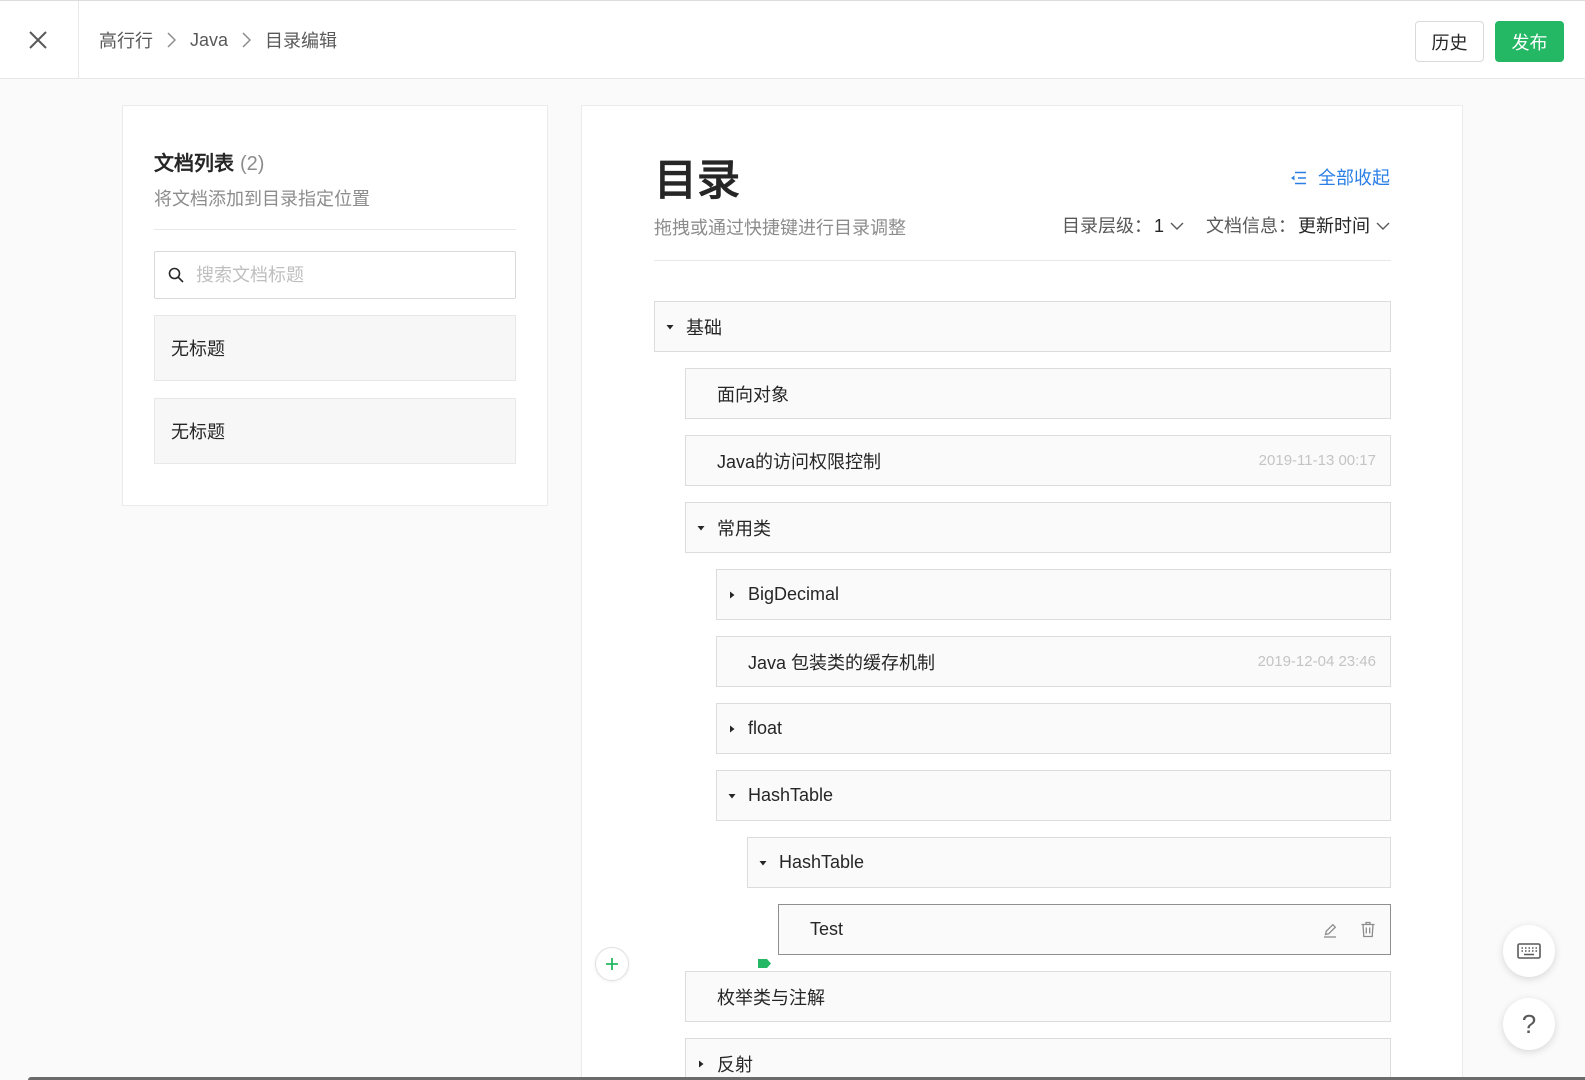 Image resolution: width=1585 pixels, height=1080 pixels. I want to click on collapse-all-button: 全部收起, so click(1340, 178).